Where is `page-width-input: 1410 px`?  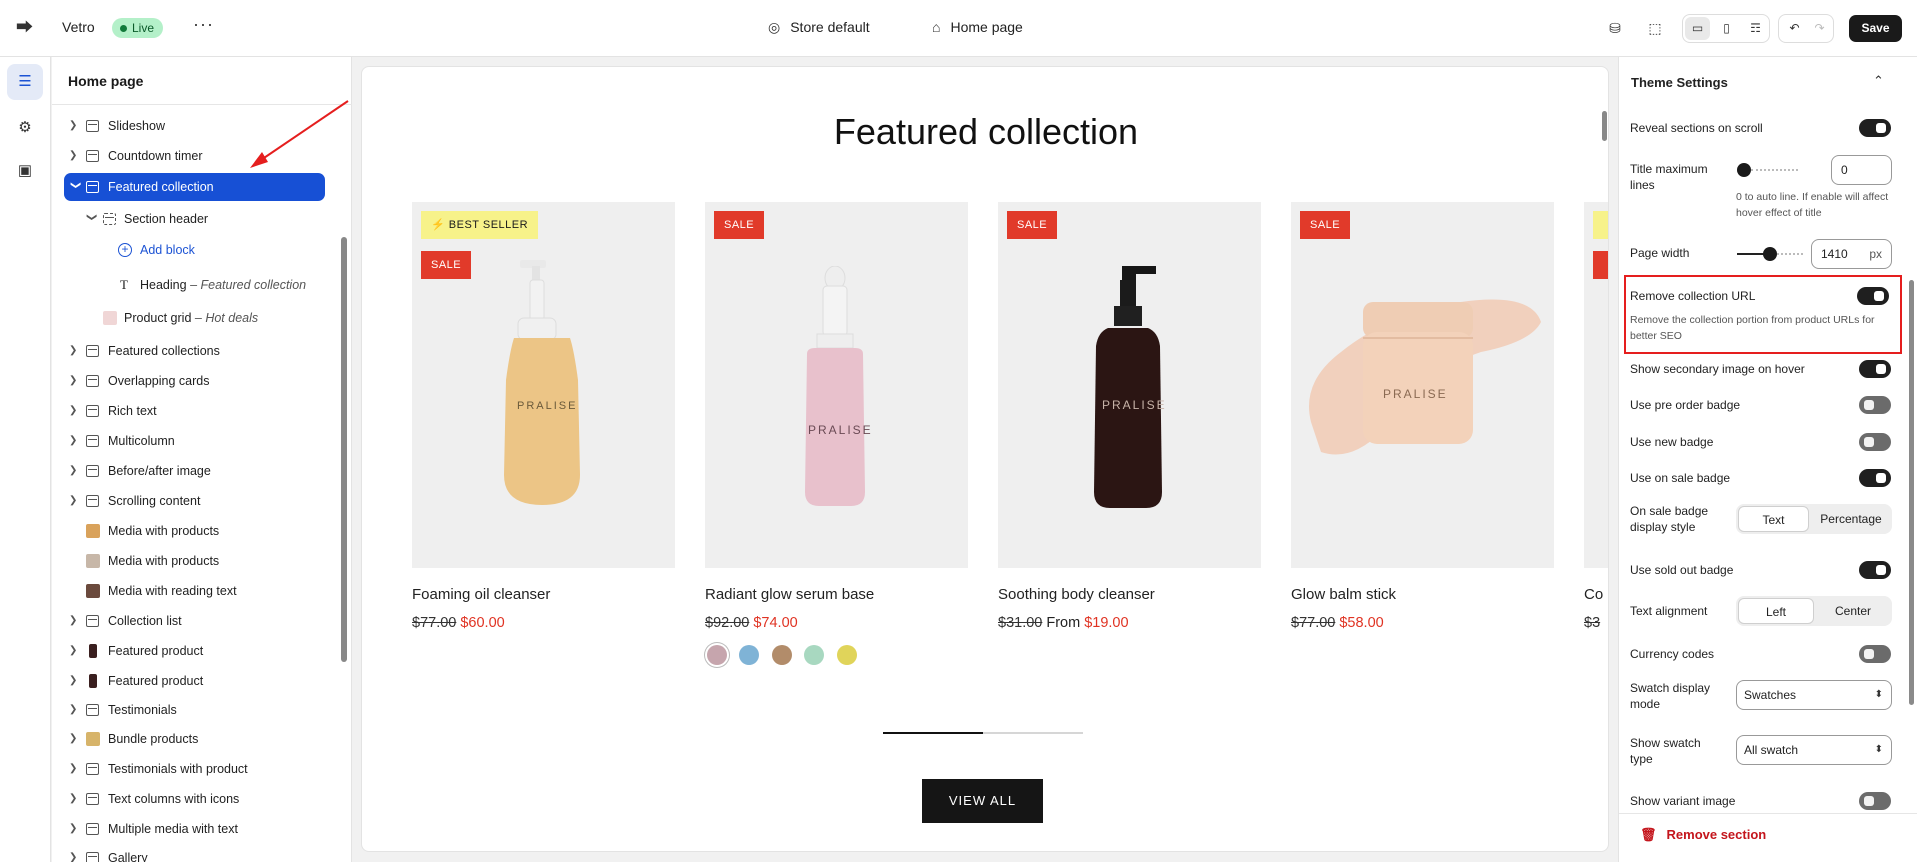
page-width-input: 1410 px is located at coordinates (1851, 254).